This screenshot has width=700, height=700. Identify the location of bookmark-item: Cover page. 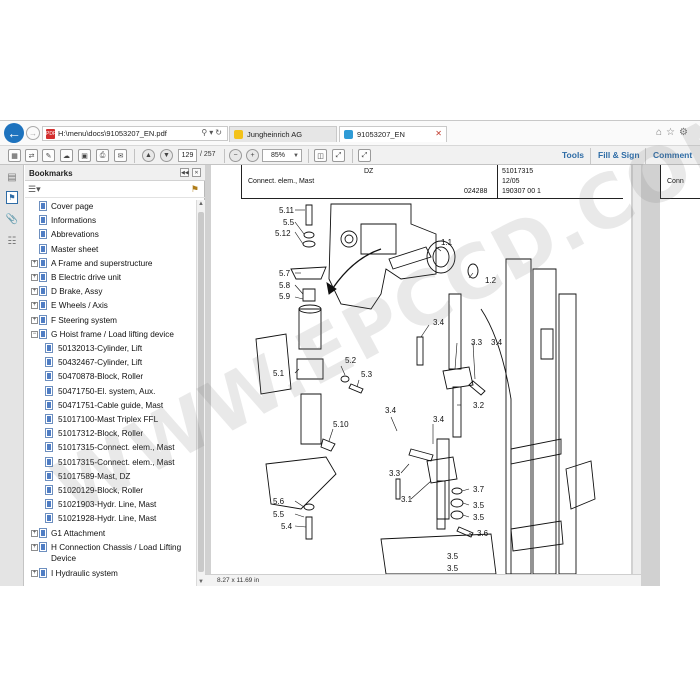
(110, 207).